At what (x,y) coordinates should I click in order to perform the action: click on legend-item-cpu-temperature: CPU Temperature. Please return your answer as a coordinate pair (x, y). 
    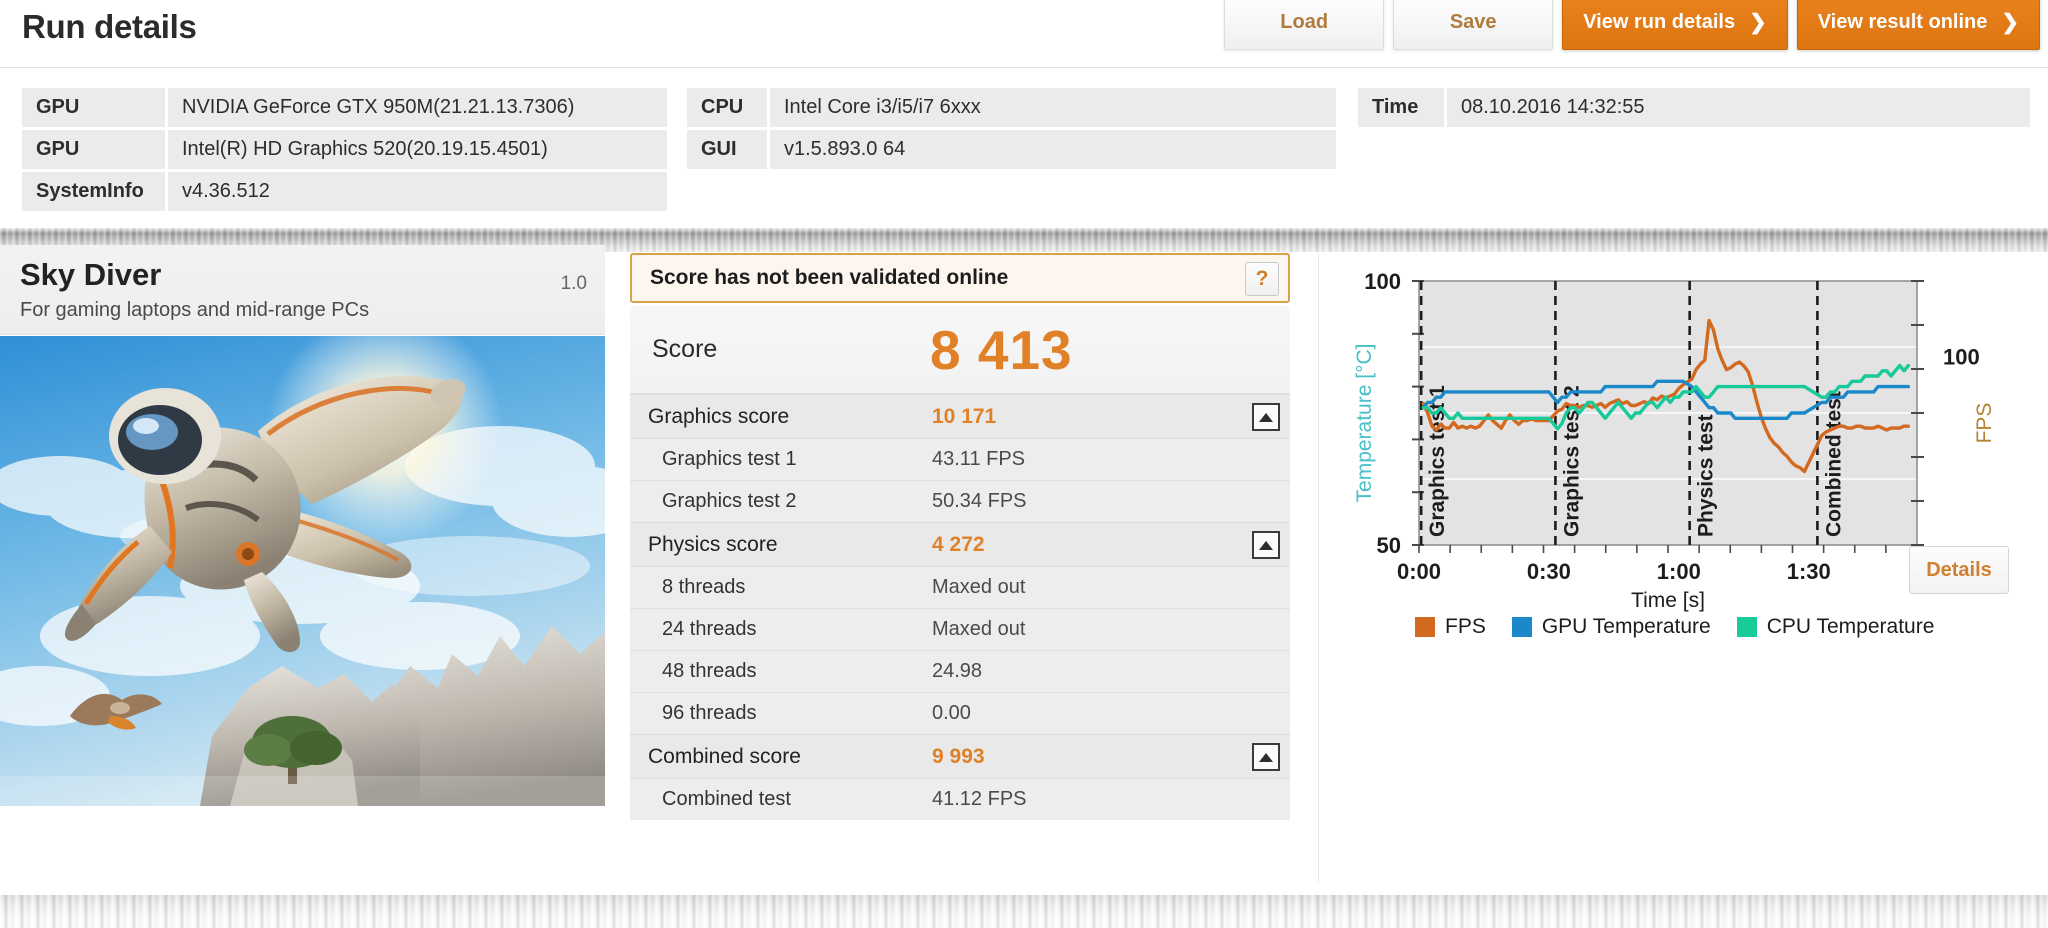
    Looking at the image, I should click on (1835, 627).